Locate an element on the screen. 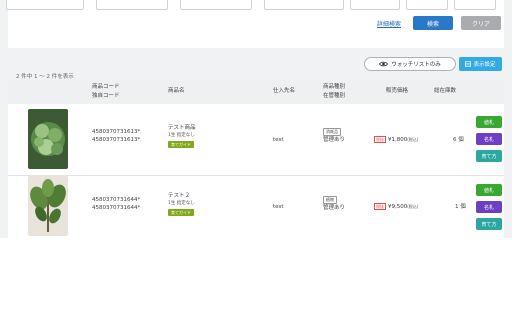 The height and width of the screenshot is (320, 512). own-code: 4580370731644* is located at coordinates (116, 208).